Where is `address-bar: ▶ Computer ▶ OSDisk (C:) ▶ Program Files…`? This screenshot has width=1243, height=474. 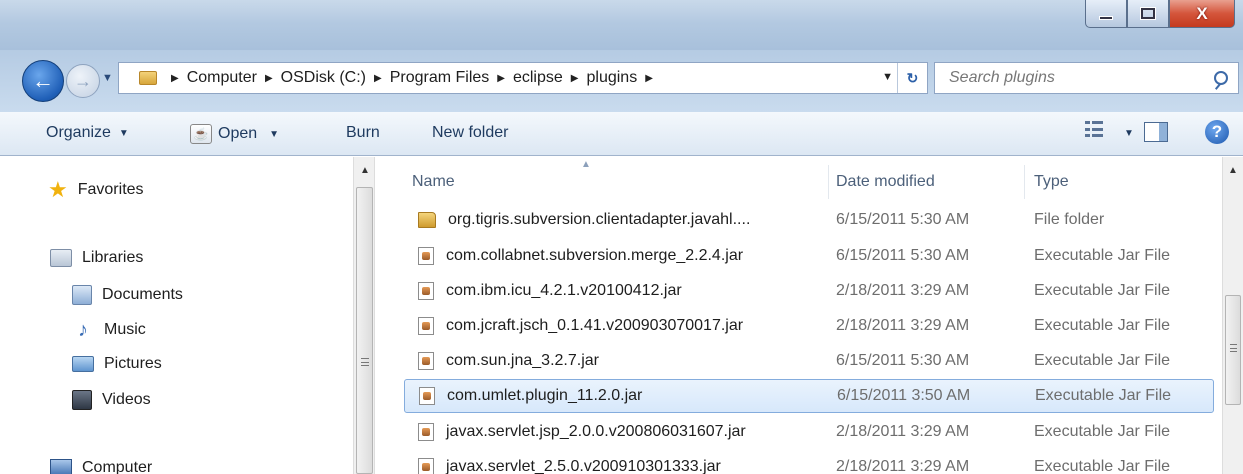 address-bar: ▶ Computer ▶ OSDisk (C:) ▶ Program Files… is located at coordinates (523, 78).